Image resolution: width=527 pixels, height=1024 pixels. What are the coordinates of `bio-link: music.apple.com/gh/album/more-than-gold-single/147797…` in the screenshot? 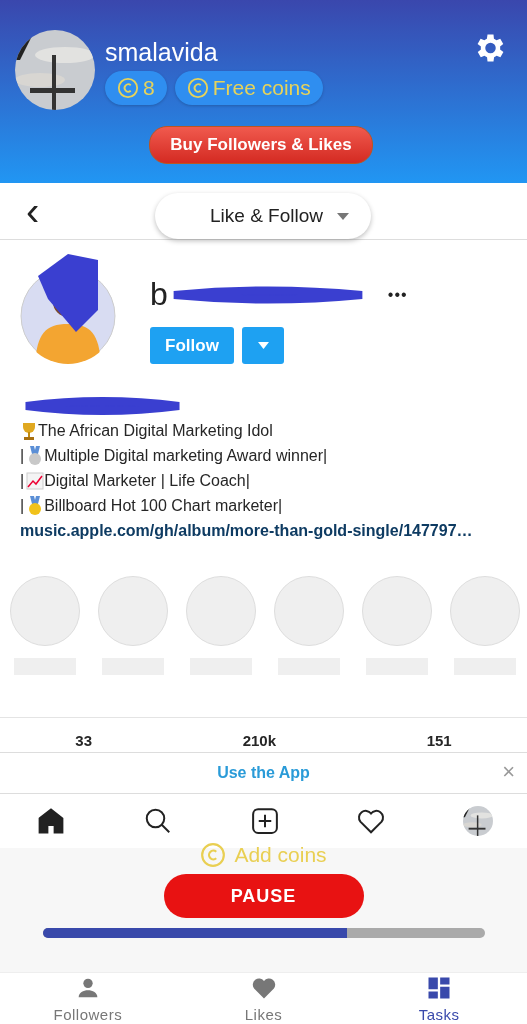 It's located at (263, 531).